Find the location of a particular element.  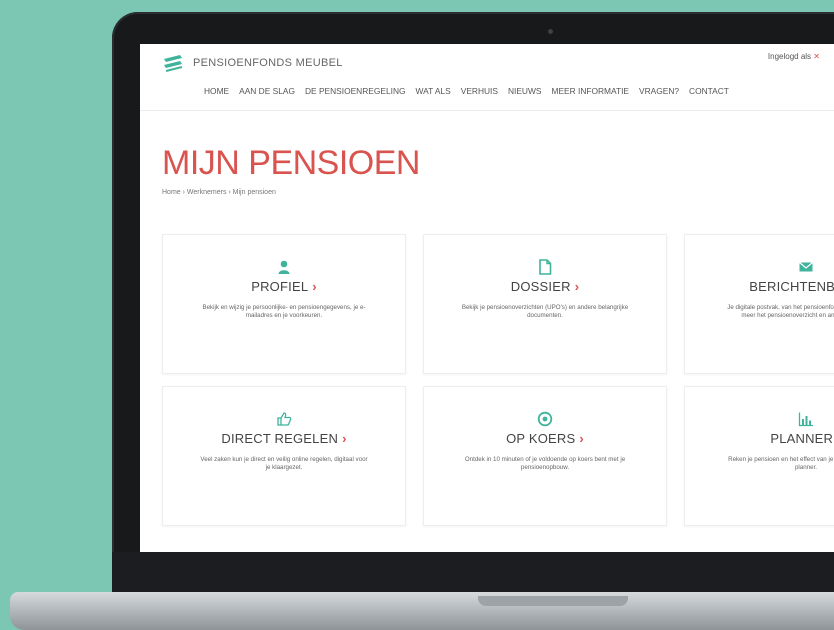

target-icon is located at coordinates (545, 419).